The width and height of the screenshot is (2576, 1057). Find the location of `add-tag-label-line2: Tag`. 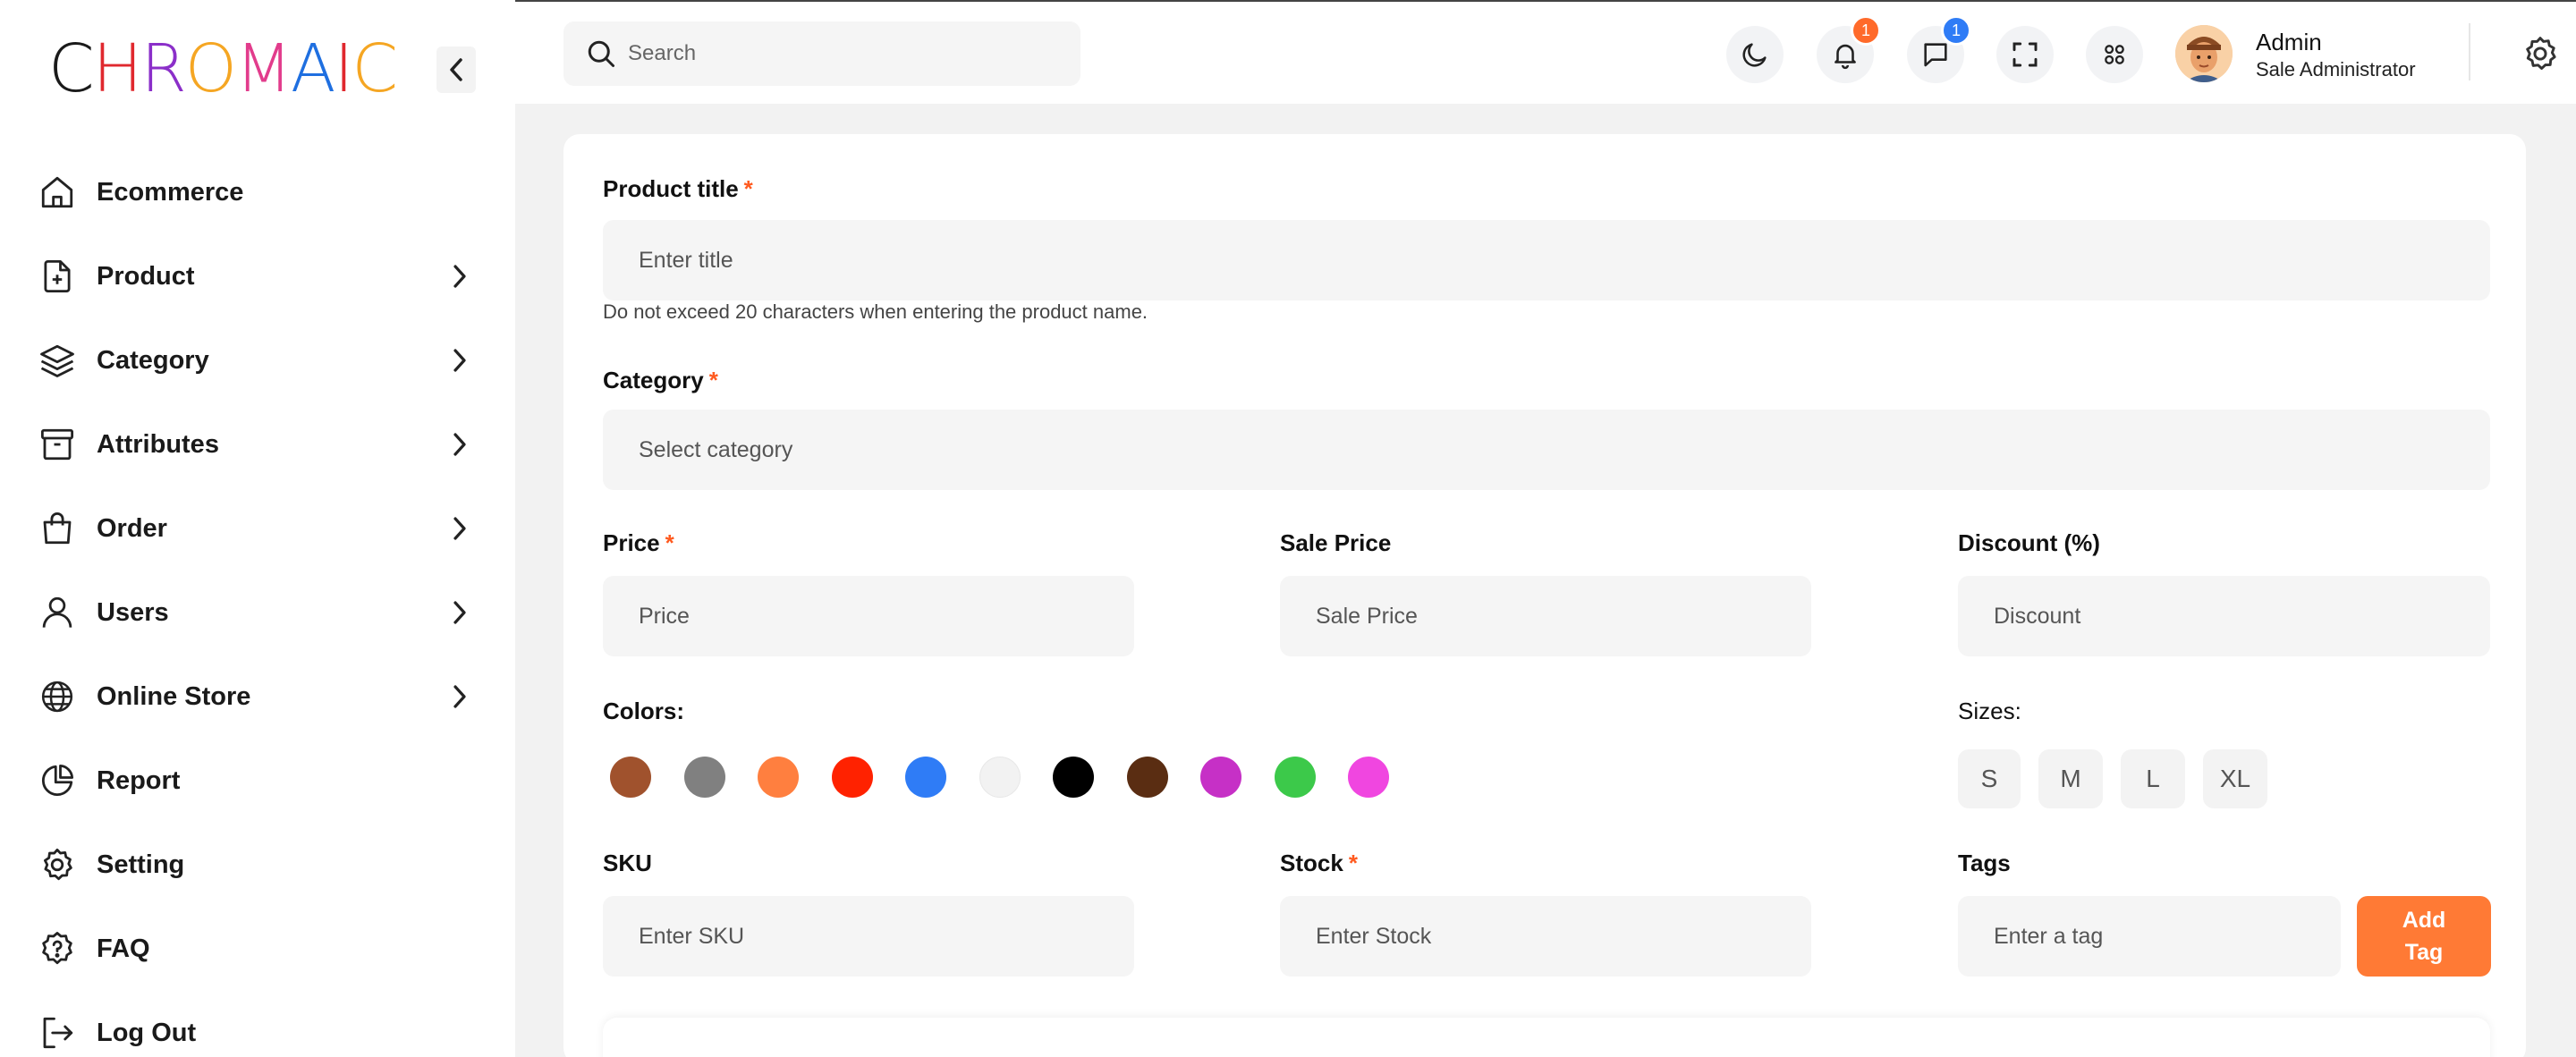

add-tag-label-line2: Tag is located at coordinates (2424, 952).